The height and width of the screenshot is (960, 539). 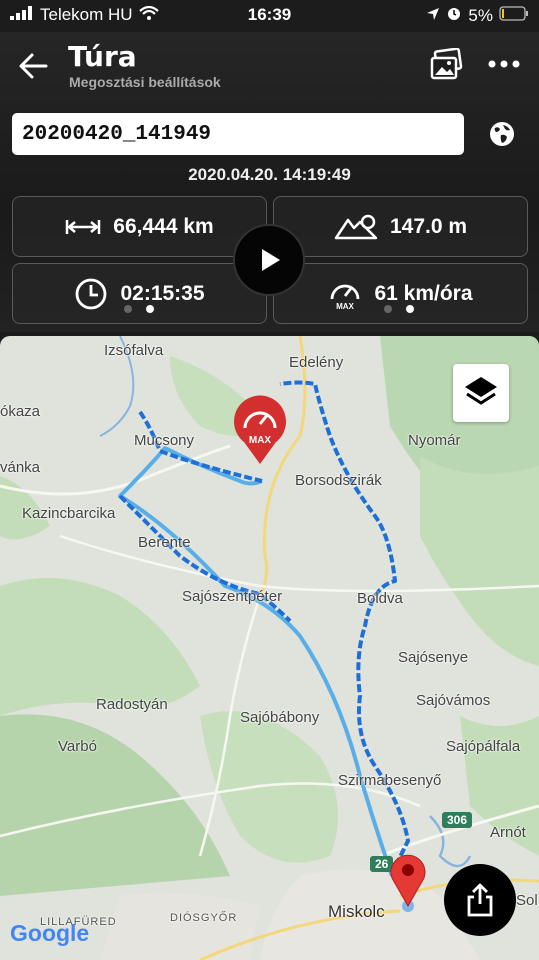 I want to click on visibility-globe-button, so click(x=502, y=134).